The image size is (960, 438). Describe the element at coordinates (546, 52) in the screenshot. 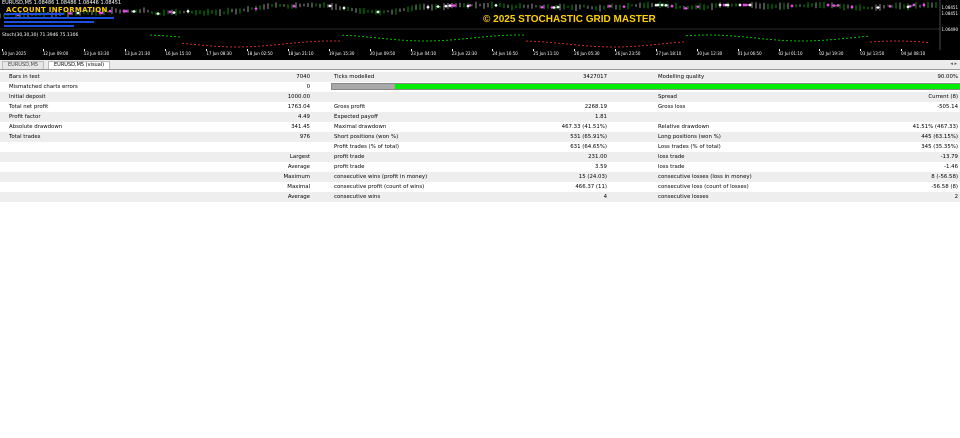

I see `time-axis-label: 25 Jun 11:10` at that location.